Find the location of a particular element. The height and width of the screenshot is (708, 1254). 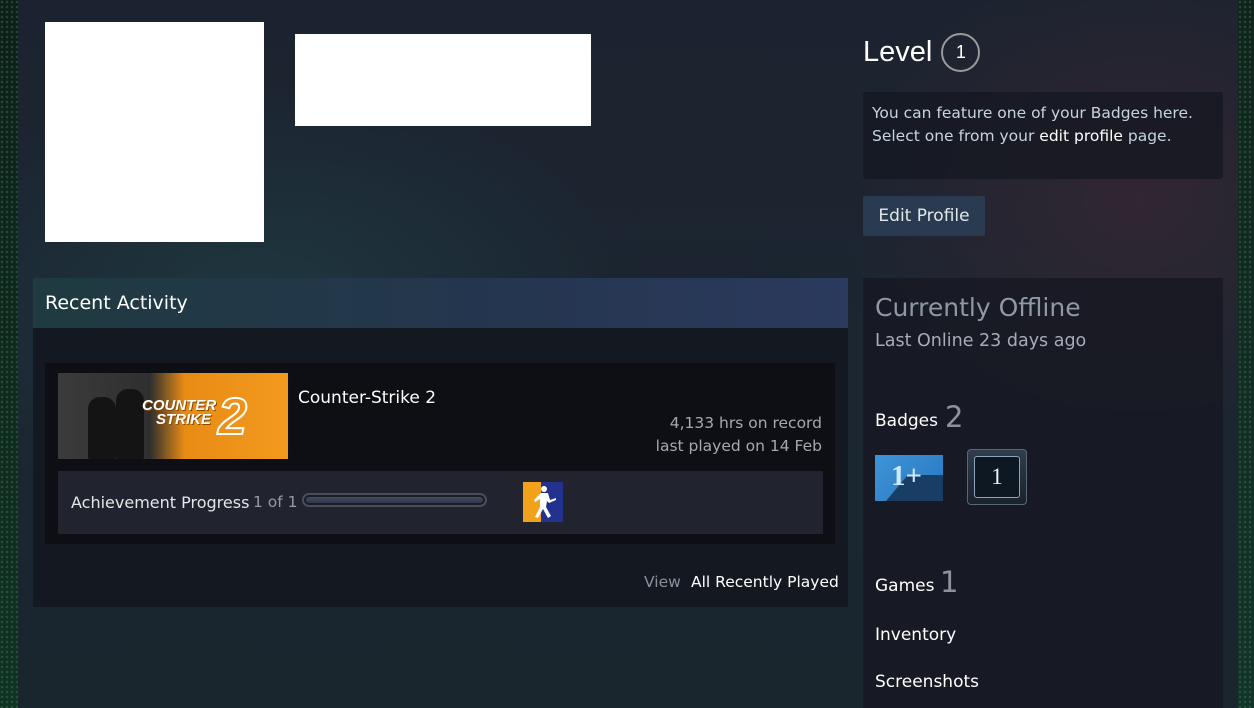

profile-name-area is located at coordinates (443, 80).